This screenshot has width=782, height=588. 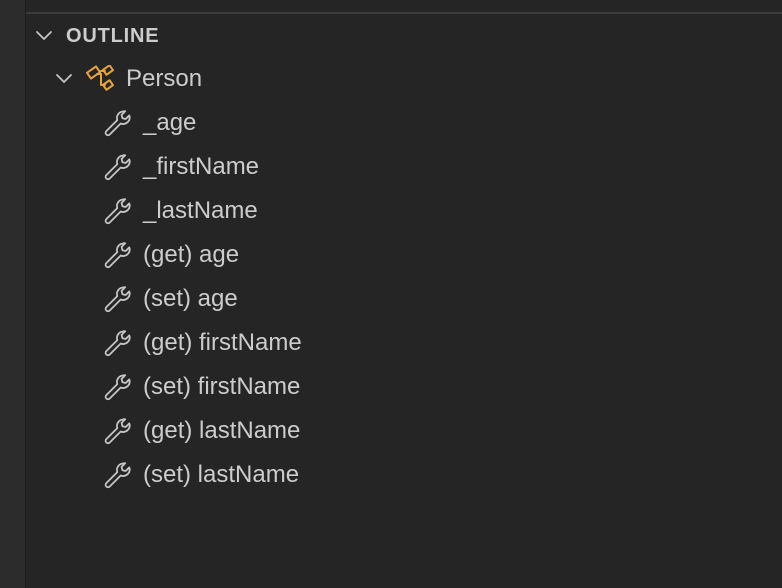 What do you see at coordinates (170, 122) in the screenshot?
I see `outline-member-label: _age` at bounding box center [170, 122].